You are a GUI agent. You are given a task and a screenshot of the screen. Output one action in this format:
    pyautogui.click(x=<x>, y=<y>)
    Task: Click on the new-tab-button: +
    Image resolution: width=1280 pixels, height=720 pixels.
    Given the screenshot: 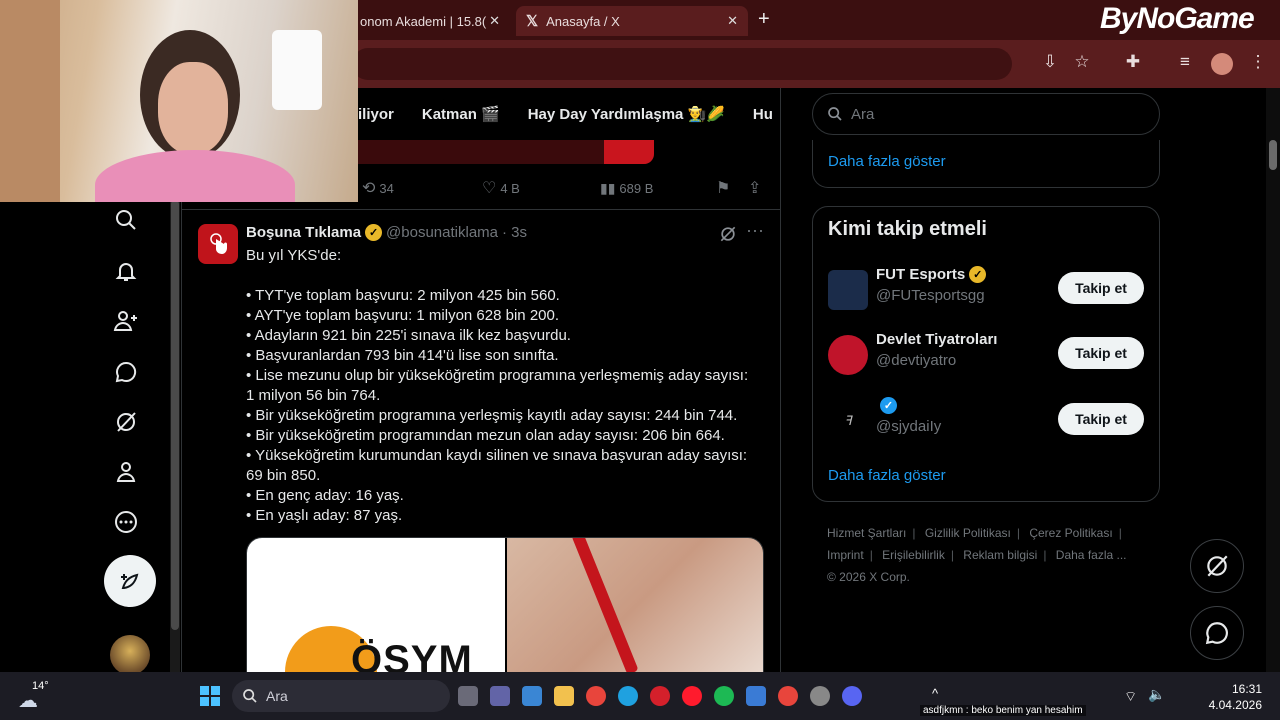 What is the action you would take?
    pyautogui.click(x=764, y=19)
    